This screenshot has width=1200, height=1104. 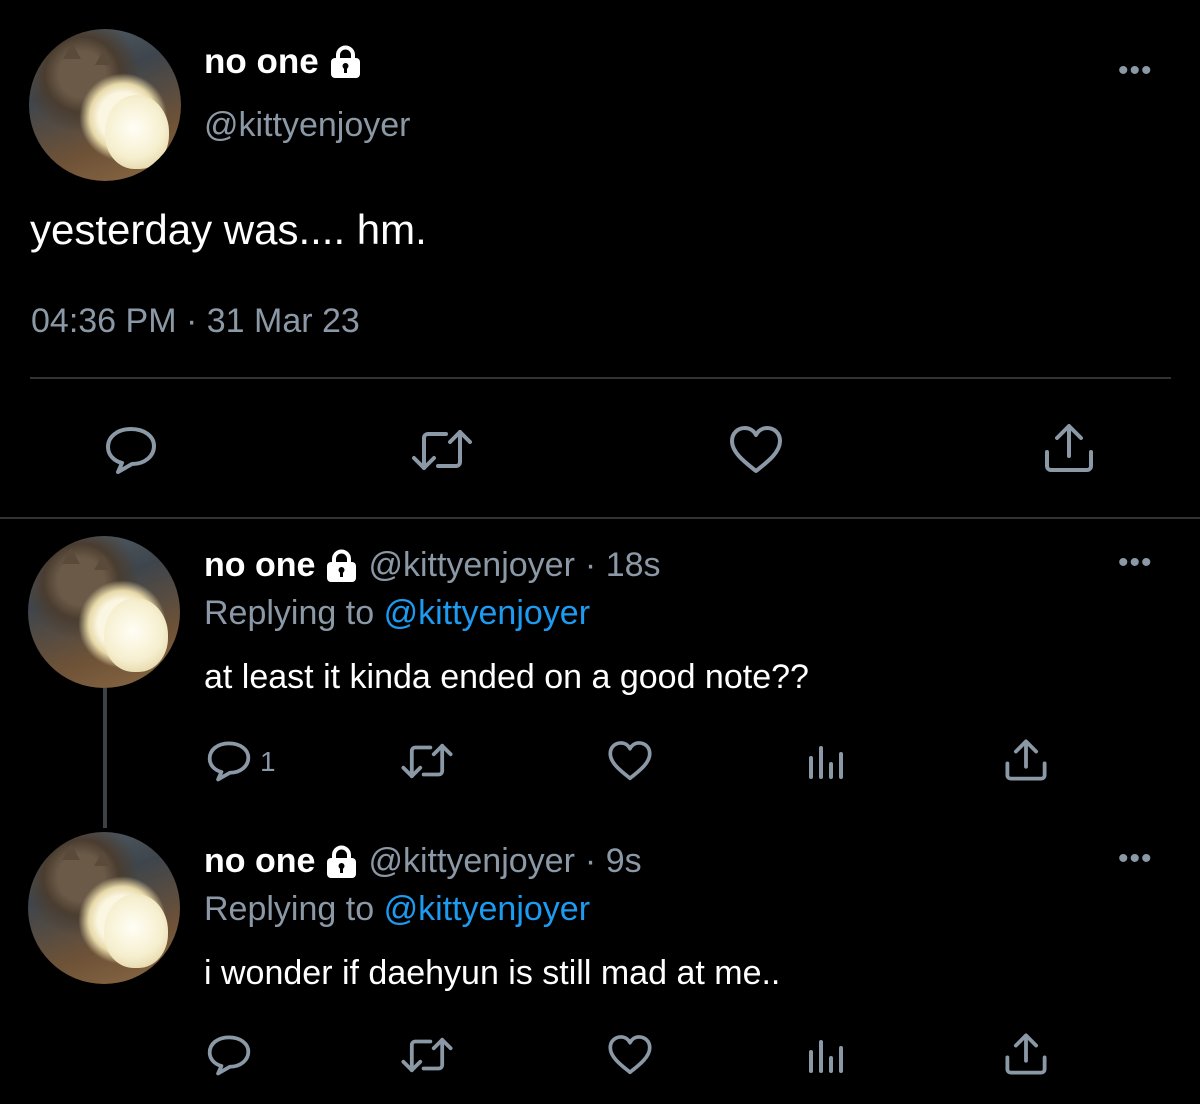 What do you see at coordinates (105, 758) in the screenshot?
I see `thread-connector-line` at bounding box center [105, 758].